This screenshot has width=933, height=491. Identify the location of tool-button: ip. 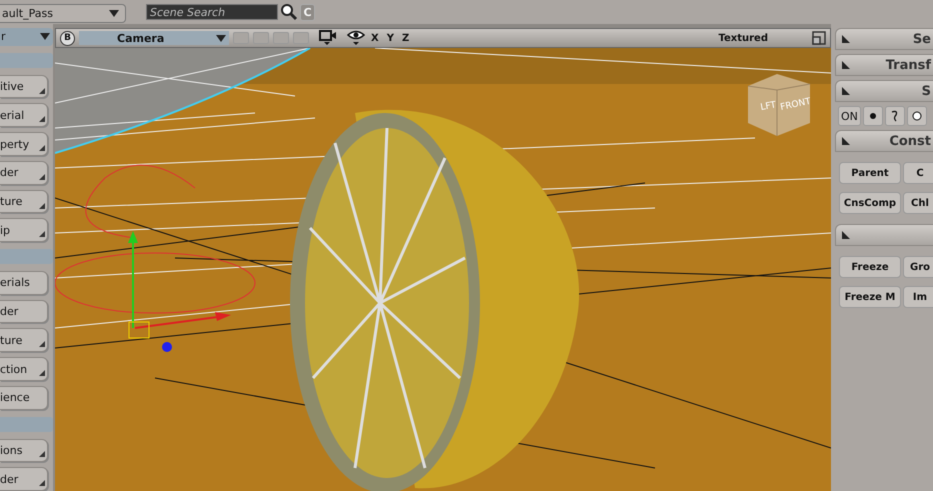
(24, 230).